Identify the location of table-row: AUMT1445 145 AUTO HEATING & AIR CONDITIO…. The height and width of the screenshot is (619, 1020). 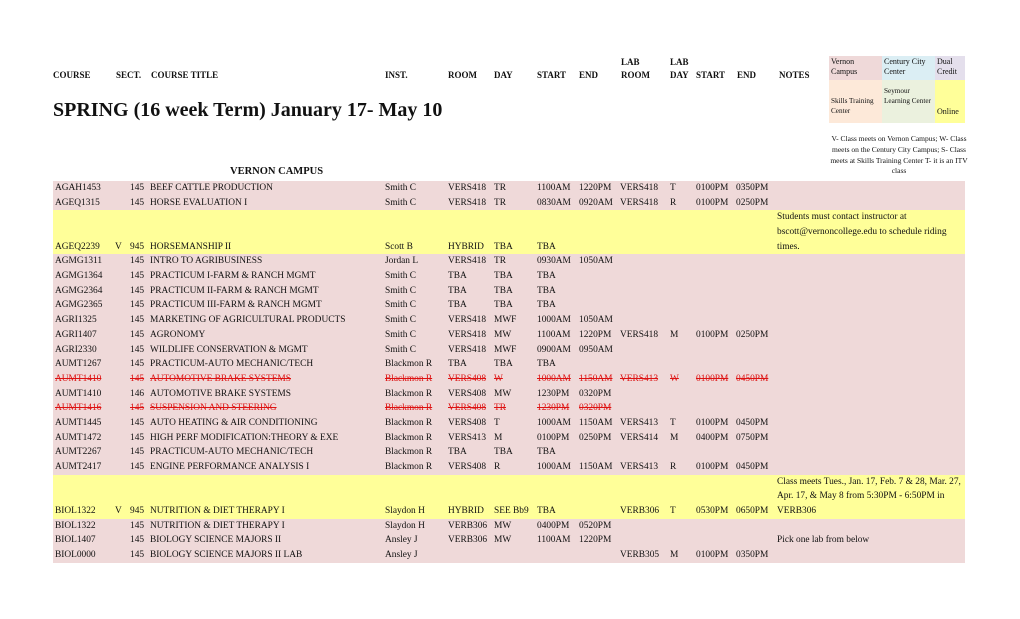
(509, 423).